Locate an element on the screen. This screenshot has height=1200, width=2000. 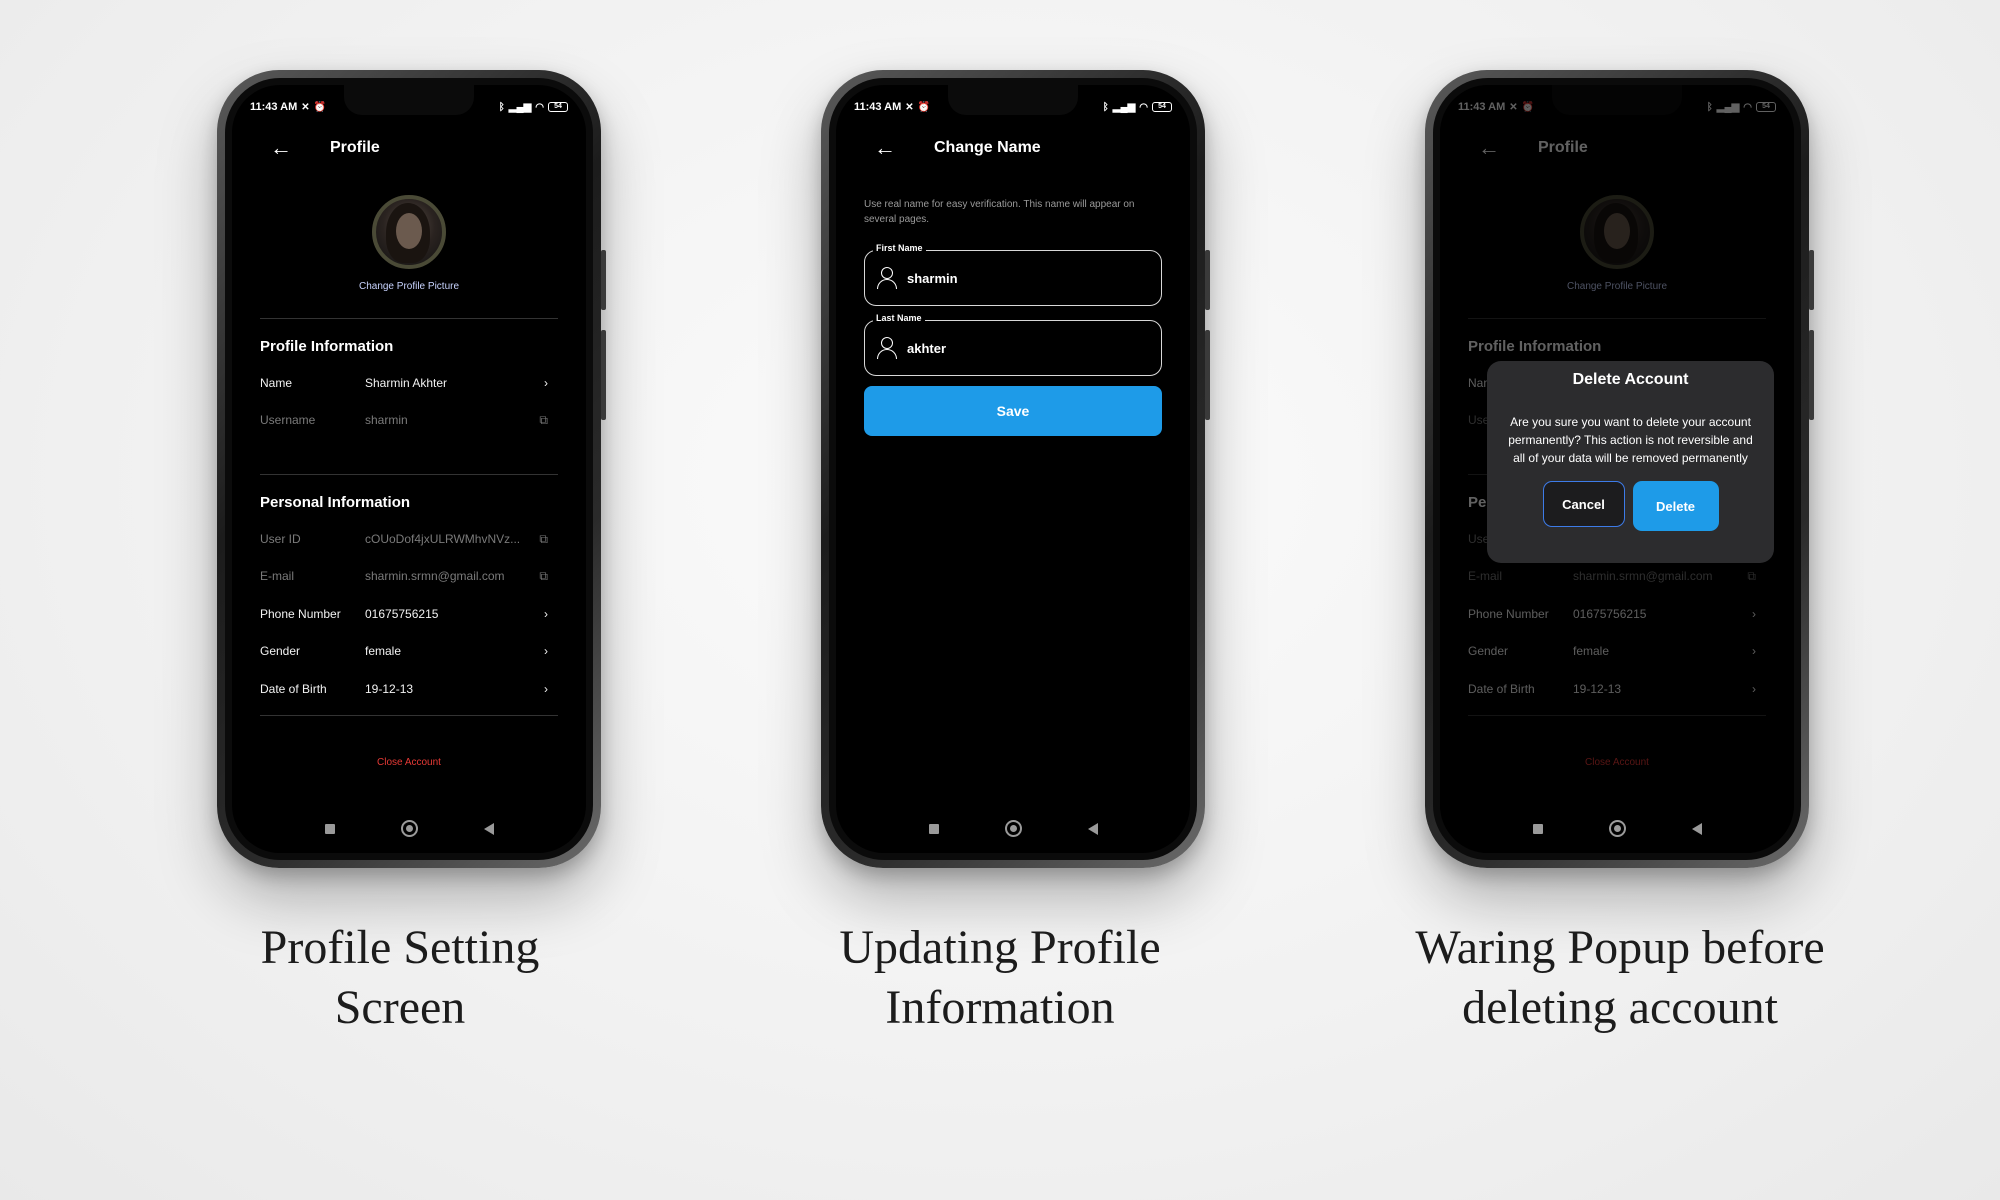
field-label: Last Name is located at coordinates (899, 318).